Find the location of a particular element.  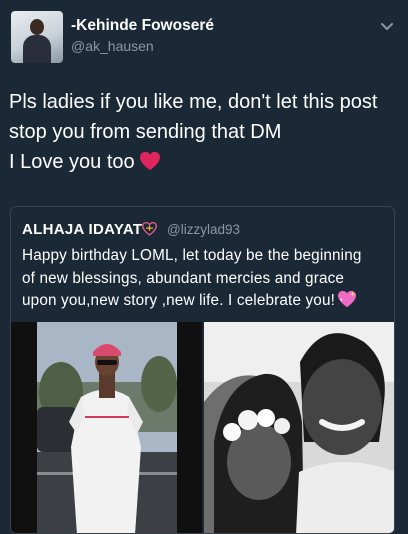

tweet-header: -Kehinde Fowoseré @ak_hausen is located at coordinates (204, 35).